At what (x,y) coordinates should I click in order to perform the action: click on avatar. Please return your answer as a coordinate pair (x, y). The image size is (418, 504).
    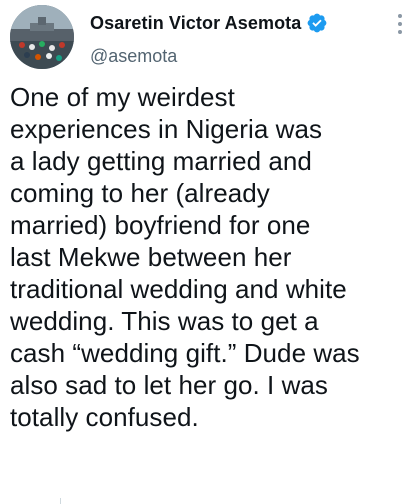
    Looking at the image, I should click on (42, 37).